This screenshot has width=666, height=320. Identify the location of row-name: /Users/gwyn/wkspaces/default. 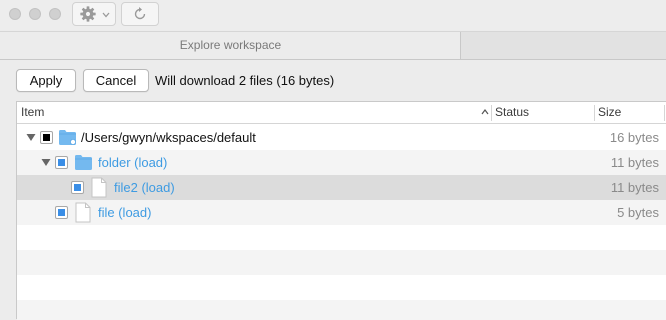
(168, 137).